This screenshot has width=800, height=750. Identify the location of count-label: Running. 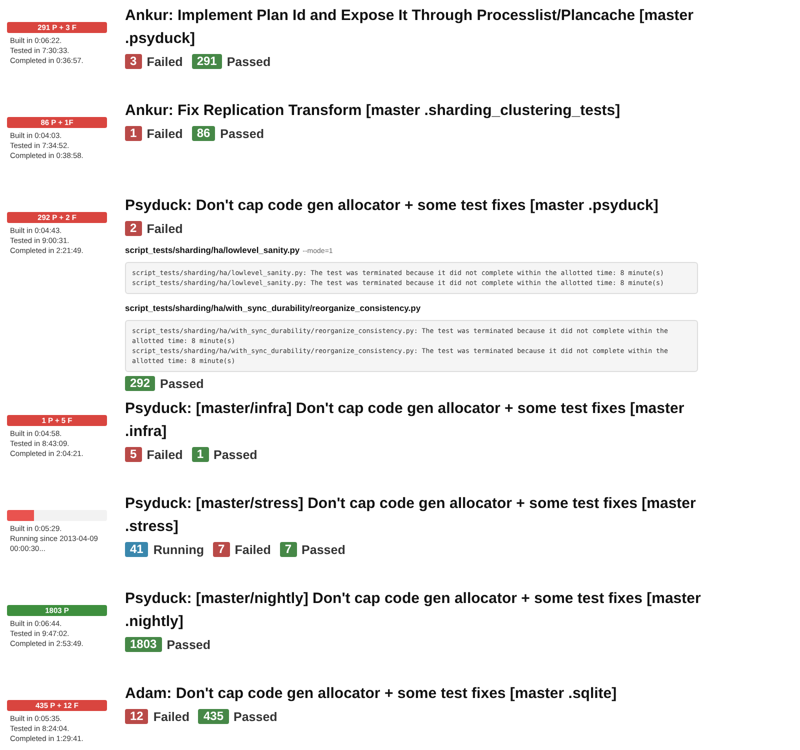
(178, 549).